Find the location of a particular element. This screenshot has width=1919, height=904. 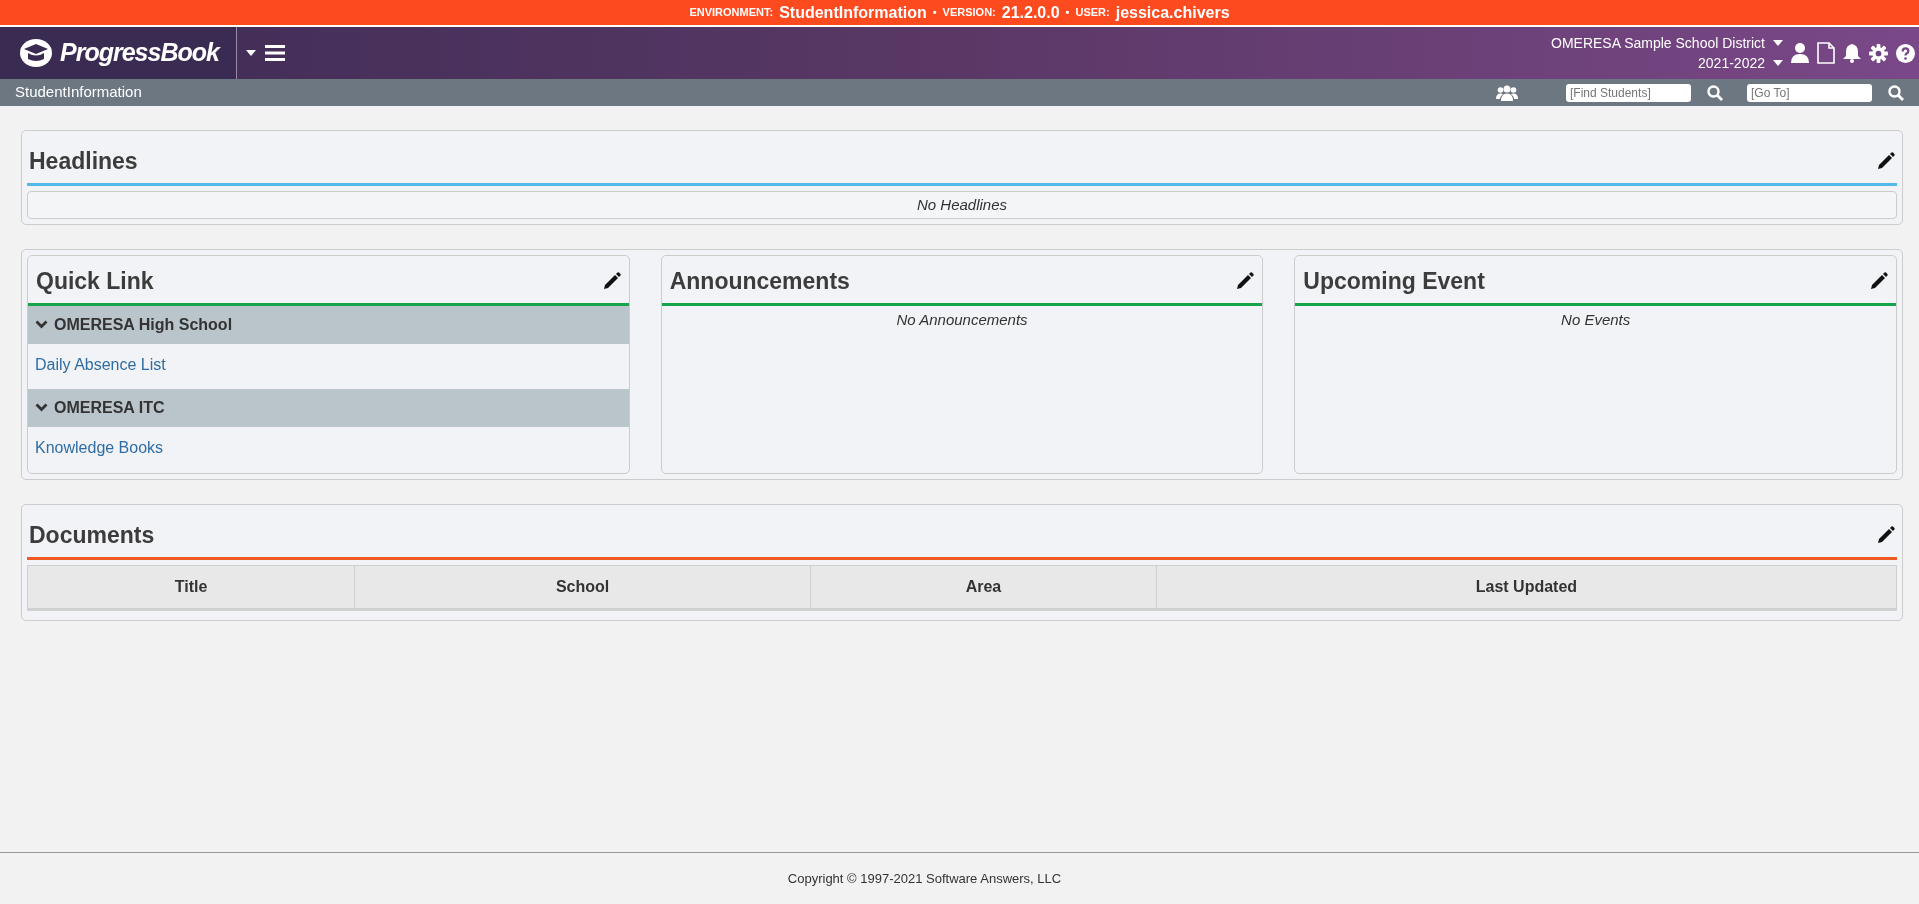

environment-label: USER: is located at coordinates (1092, 13).